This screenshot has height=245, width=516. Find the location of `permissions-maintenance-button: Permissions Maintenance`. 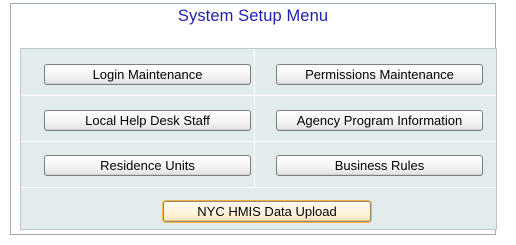

permissions-maintenance-button: Permissions Maintenance is located at coordinates (379, 74).